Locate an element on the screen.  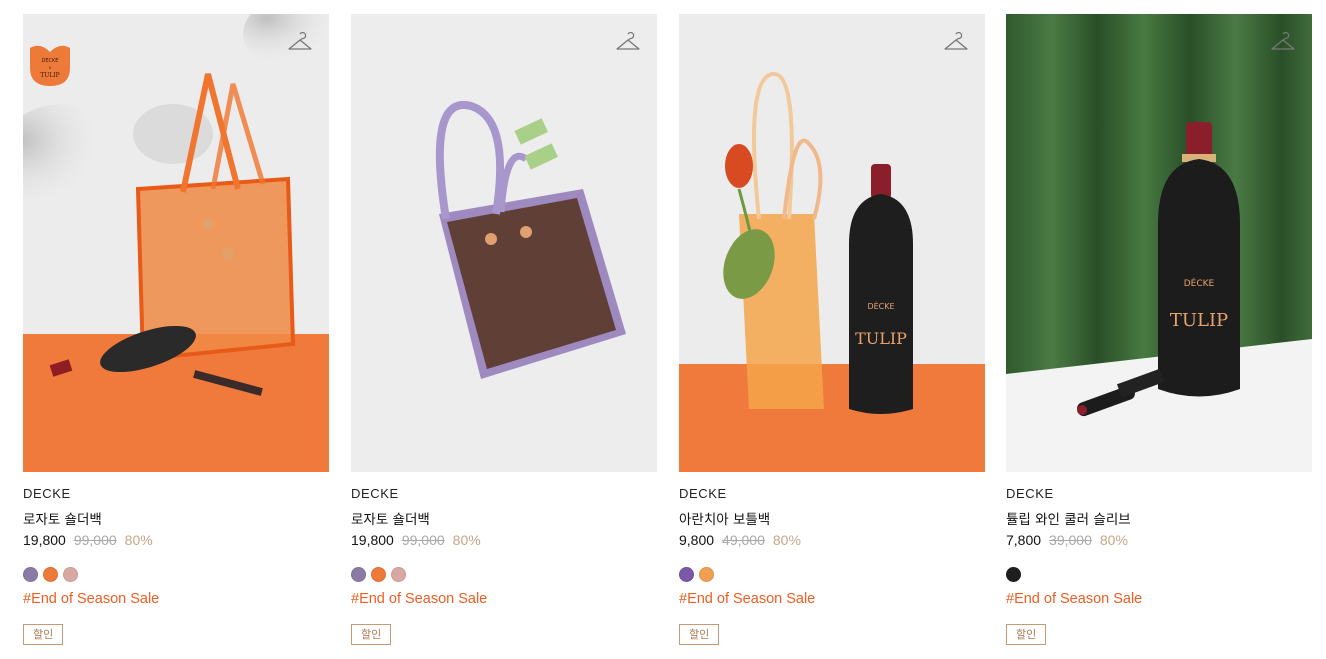
product-price-row: 7,800 39,000 80% is located at coordinates (1067, 540).